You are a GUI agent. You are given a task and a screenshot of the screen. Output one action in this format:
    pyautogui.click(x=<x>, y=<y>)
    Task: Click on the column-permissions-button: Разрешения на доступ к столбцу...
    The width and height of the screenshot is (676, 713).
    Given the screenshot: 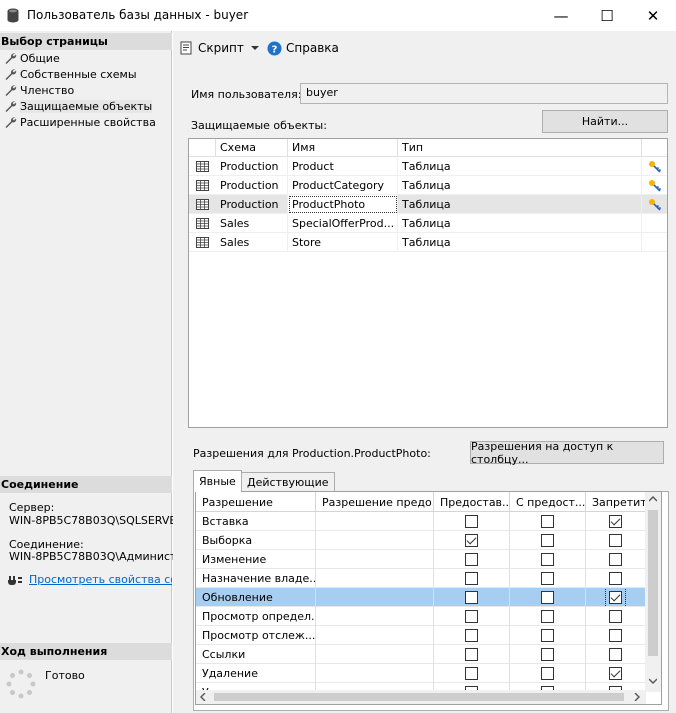 What is the action you would take?
    pyautogui.click(x=567, y=453)
    